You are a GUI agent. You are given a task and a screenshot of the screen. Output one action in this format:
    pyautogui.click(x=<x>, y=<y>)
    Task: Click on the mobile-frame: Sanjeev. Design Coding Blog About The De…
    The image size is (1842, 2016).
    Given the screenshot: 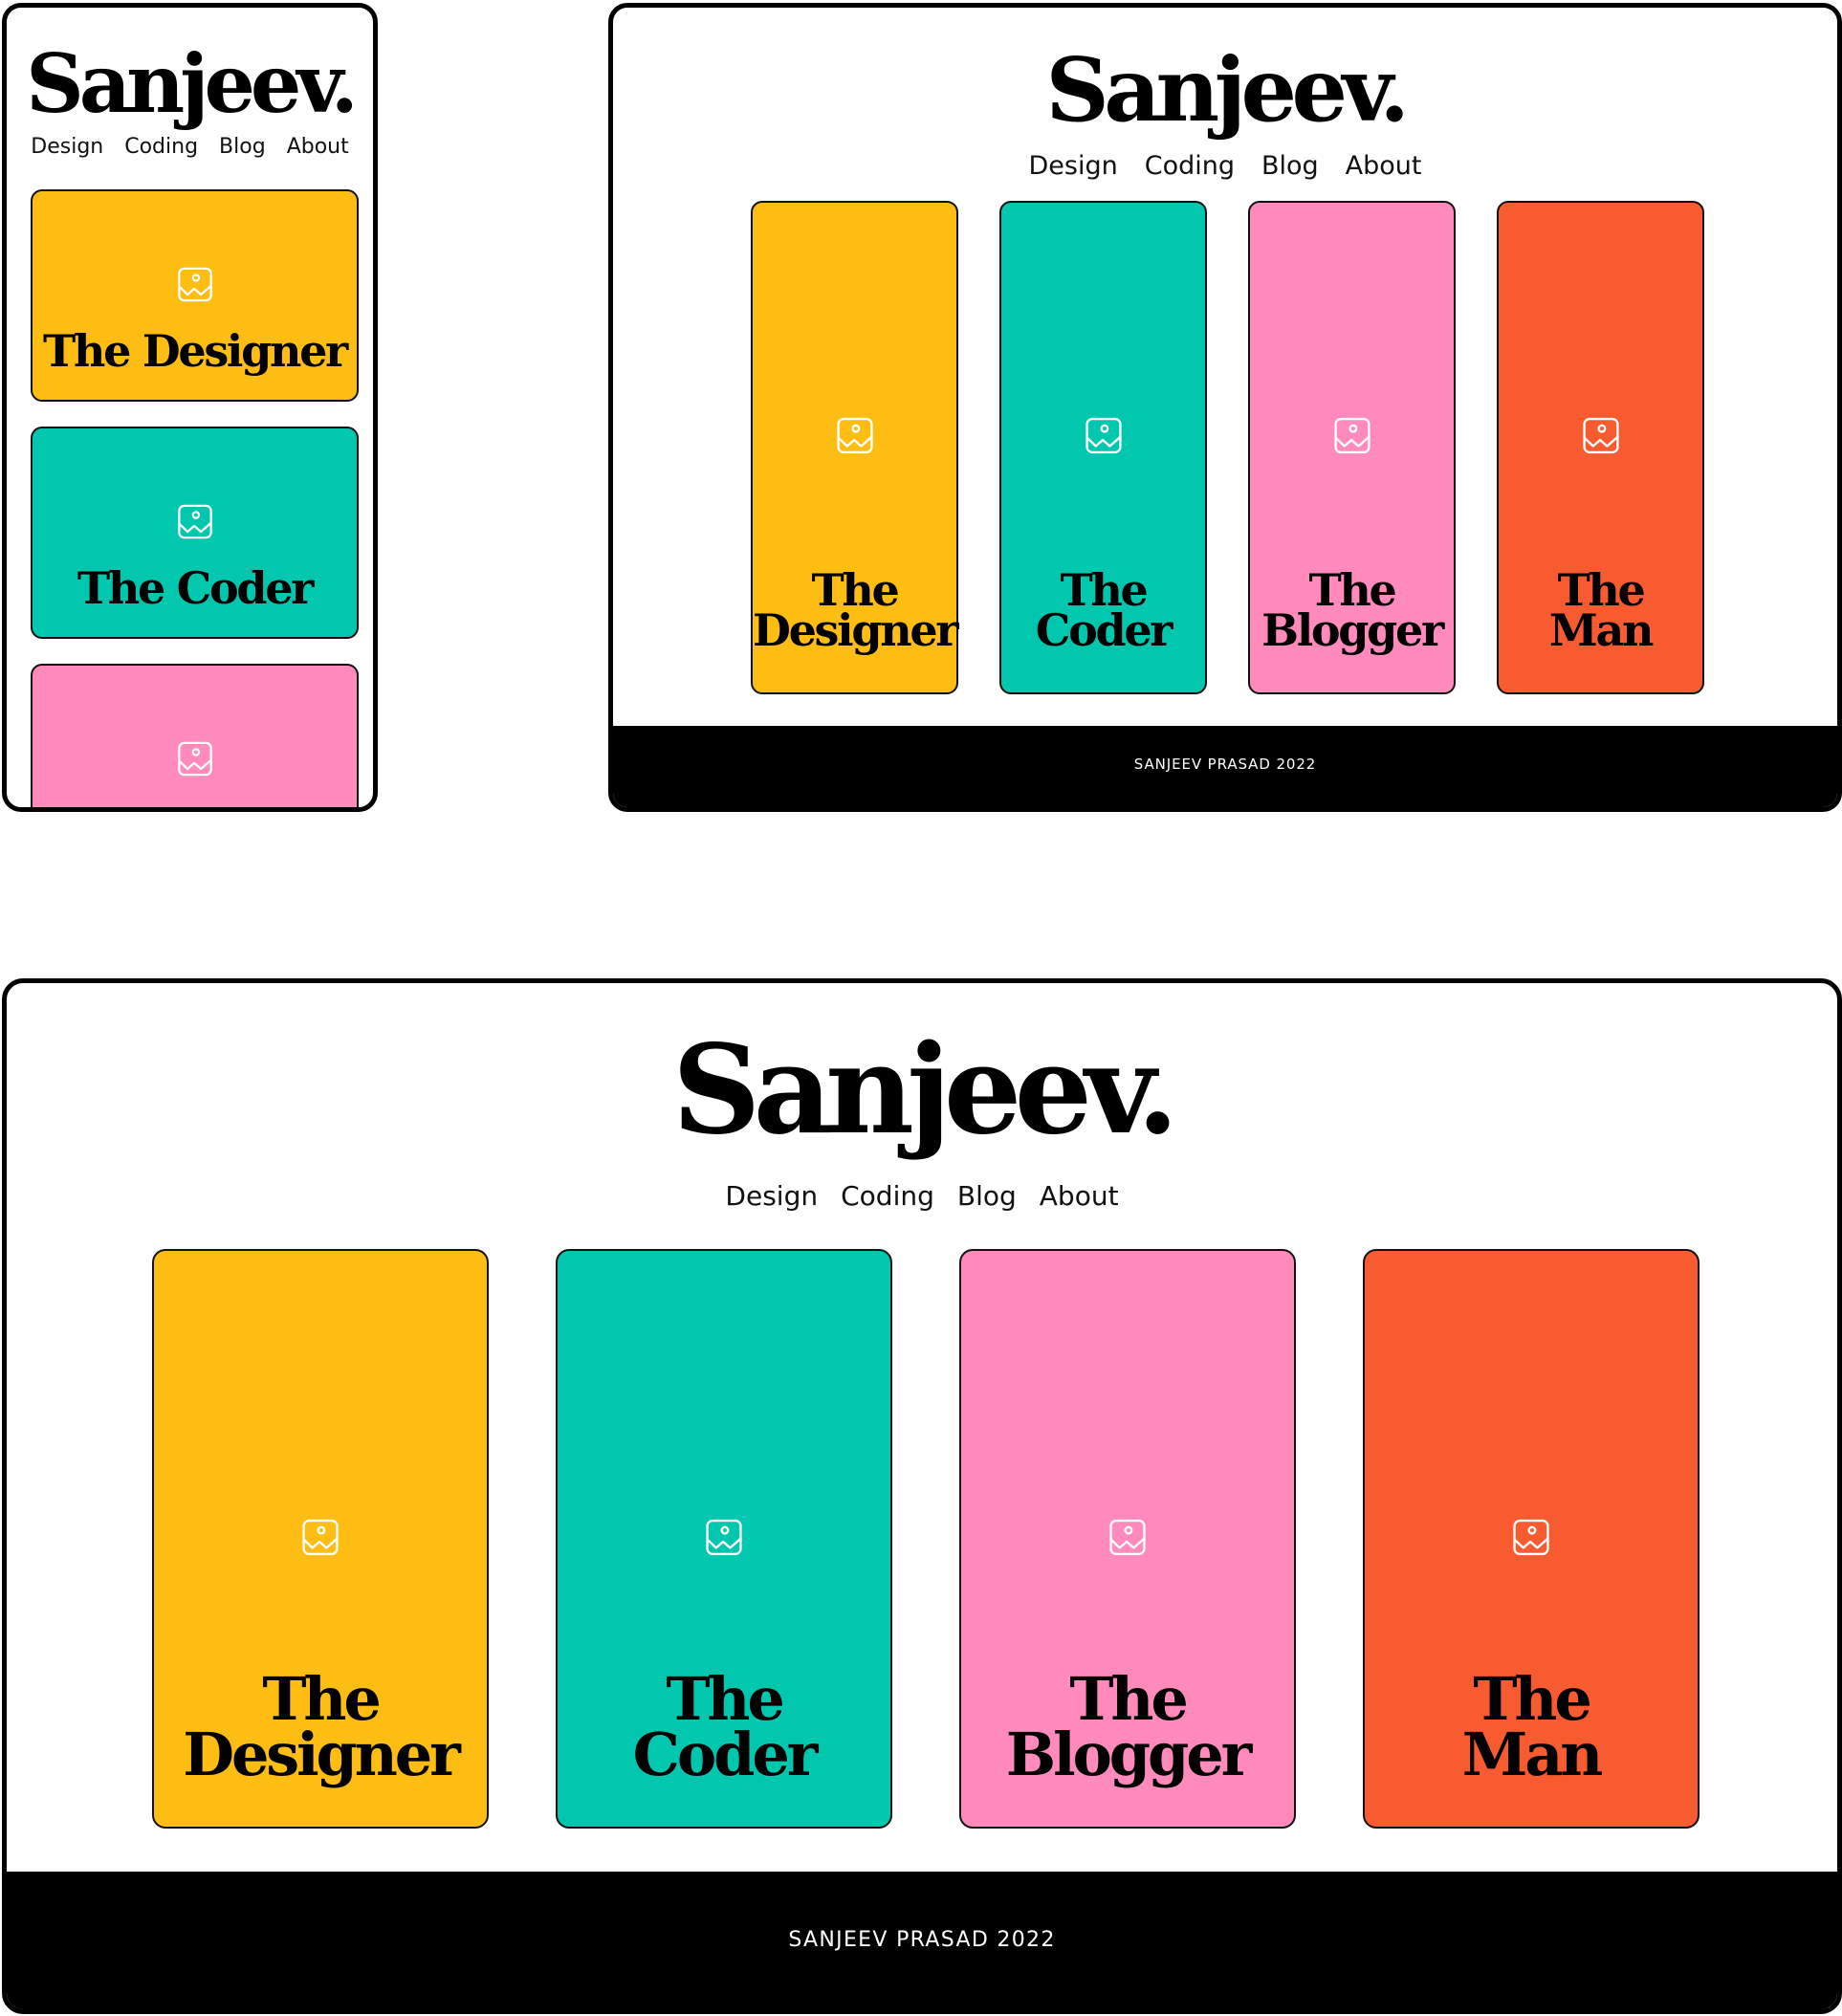 What is the action you would take?
    pyautogui.click(x=190, y=407)
    